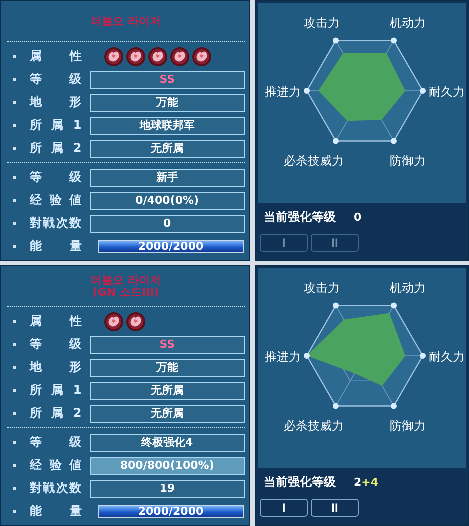  I want to click on tab-button: II, so click(335, 508).